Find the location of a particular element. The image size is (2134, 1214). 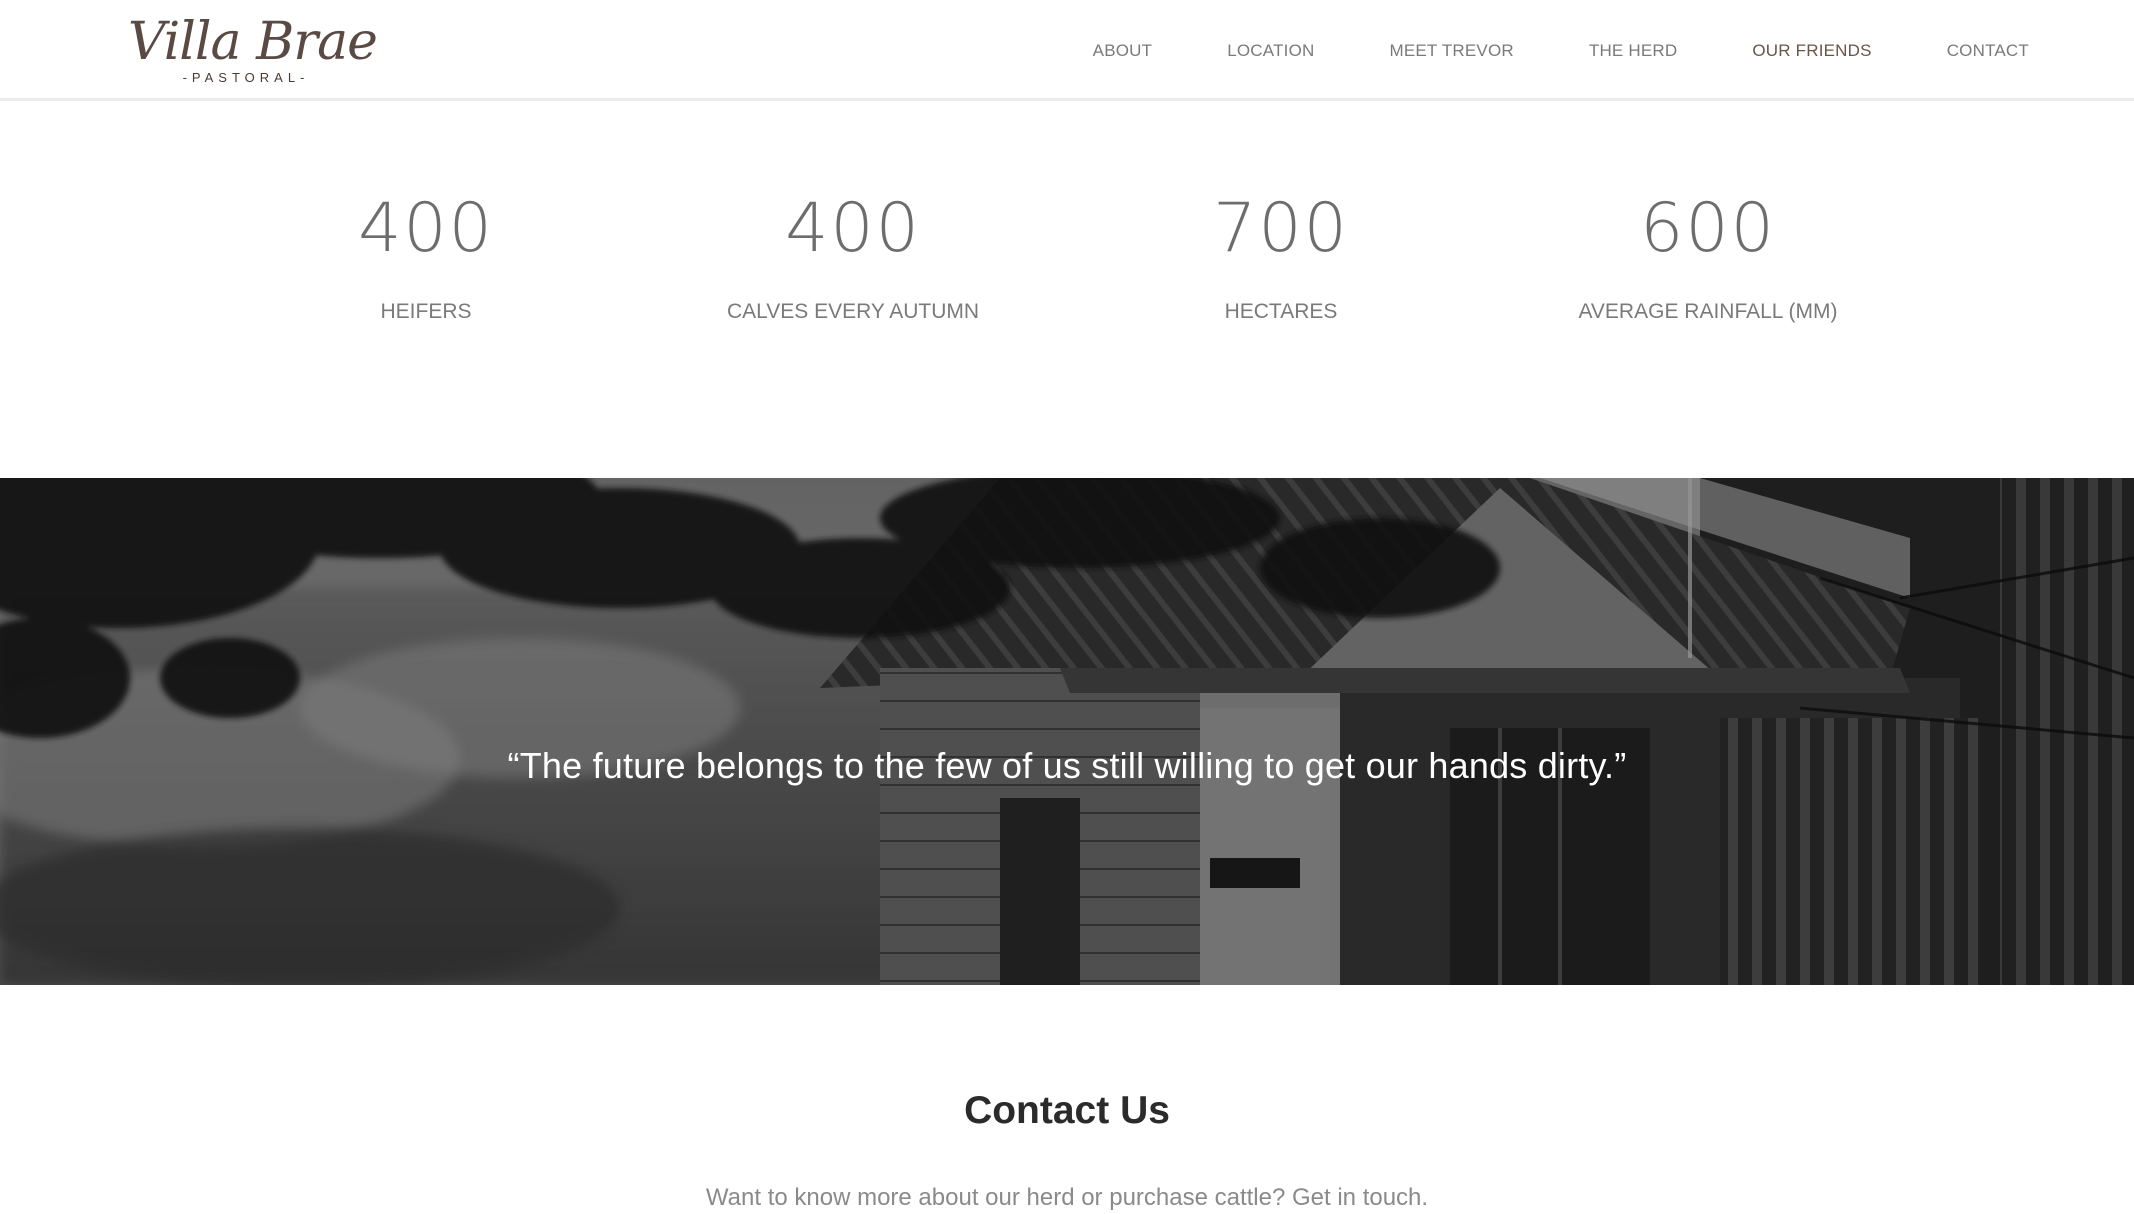

stat-rainfall: 600 AVERAGE RAINFALL (MM) is located at coordinates (1708, 257).